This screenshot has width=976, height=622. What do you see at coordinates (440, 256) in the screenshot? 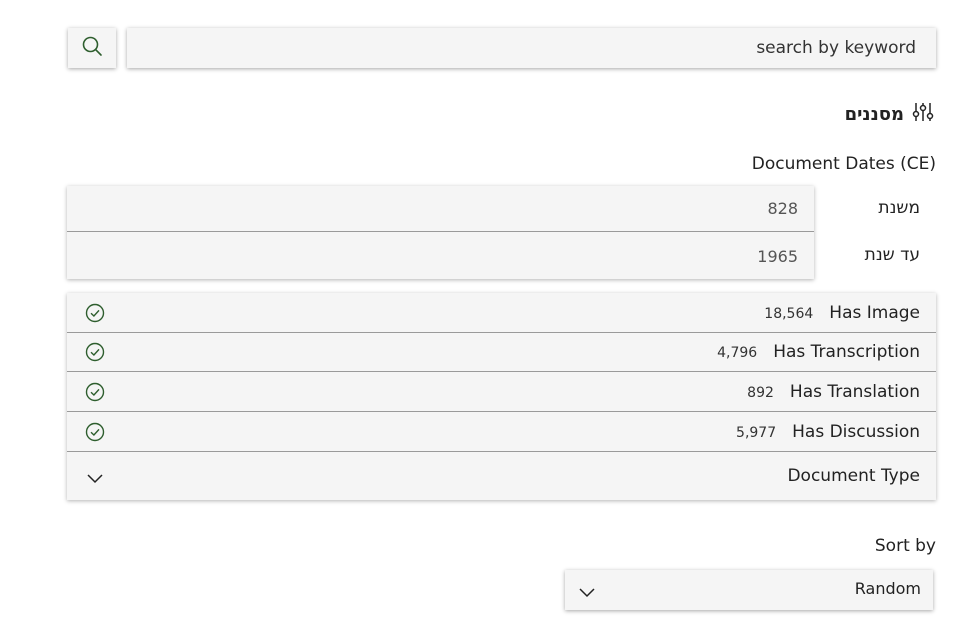
I see `date-to-field: 1965` at bounding box center [440, 256].